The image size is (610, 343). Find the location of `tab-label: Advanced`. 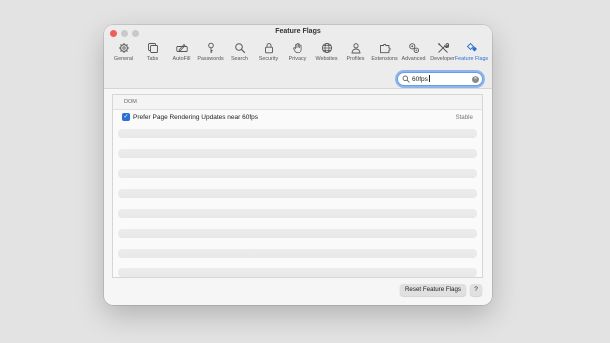

tab-label: Advanced is located at coordinates (413, 59).